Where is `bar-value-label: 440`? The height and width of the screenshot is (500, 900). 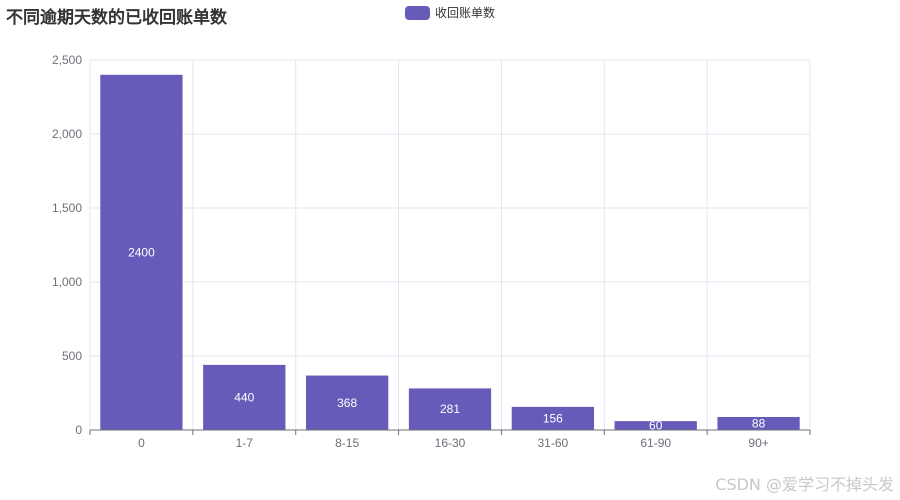
bar-value-label: 440 is located at coordinates (244, 397).